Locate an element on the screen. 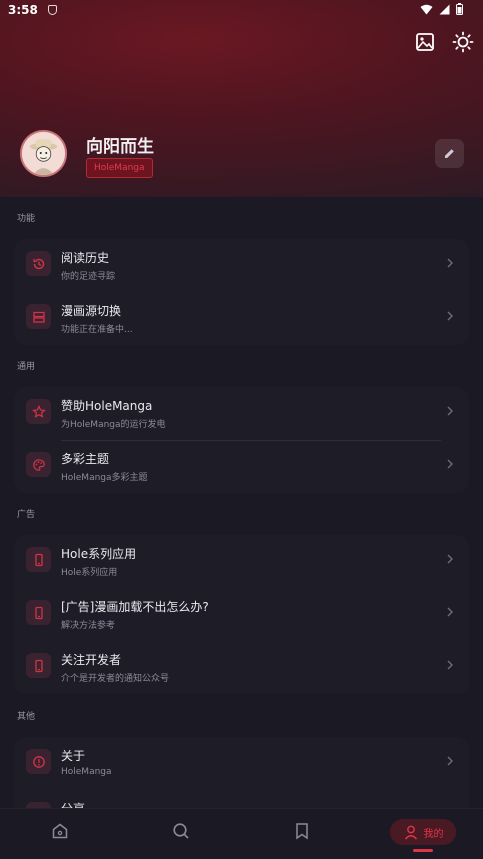 The width and height of the screenshot is (483, 859). item-subtitle: 你的足迹寻踪 is located at coordinates (88, 277).